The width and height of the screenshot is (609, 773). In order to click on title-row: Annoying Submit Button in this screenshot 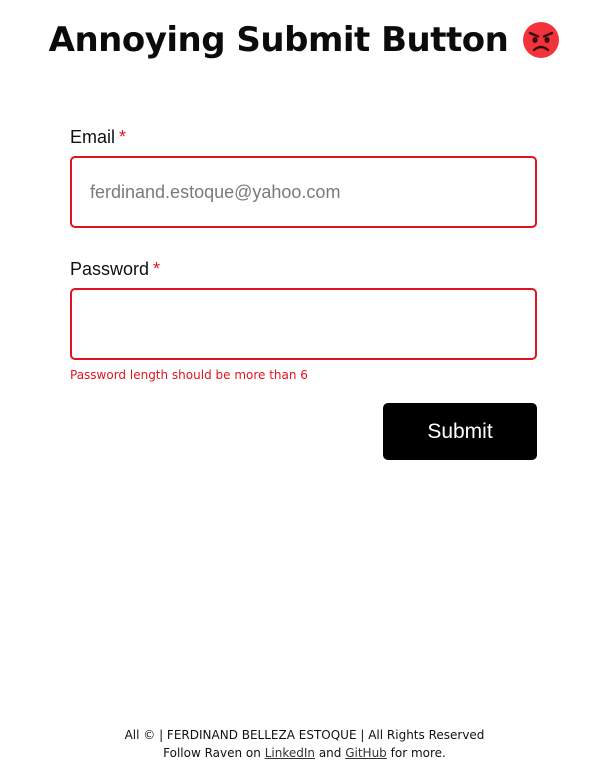, I will do `click(304, 40)`.